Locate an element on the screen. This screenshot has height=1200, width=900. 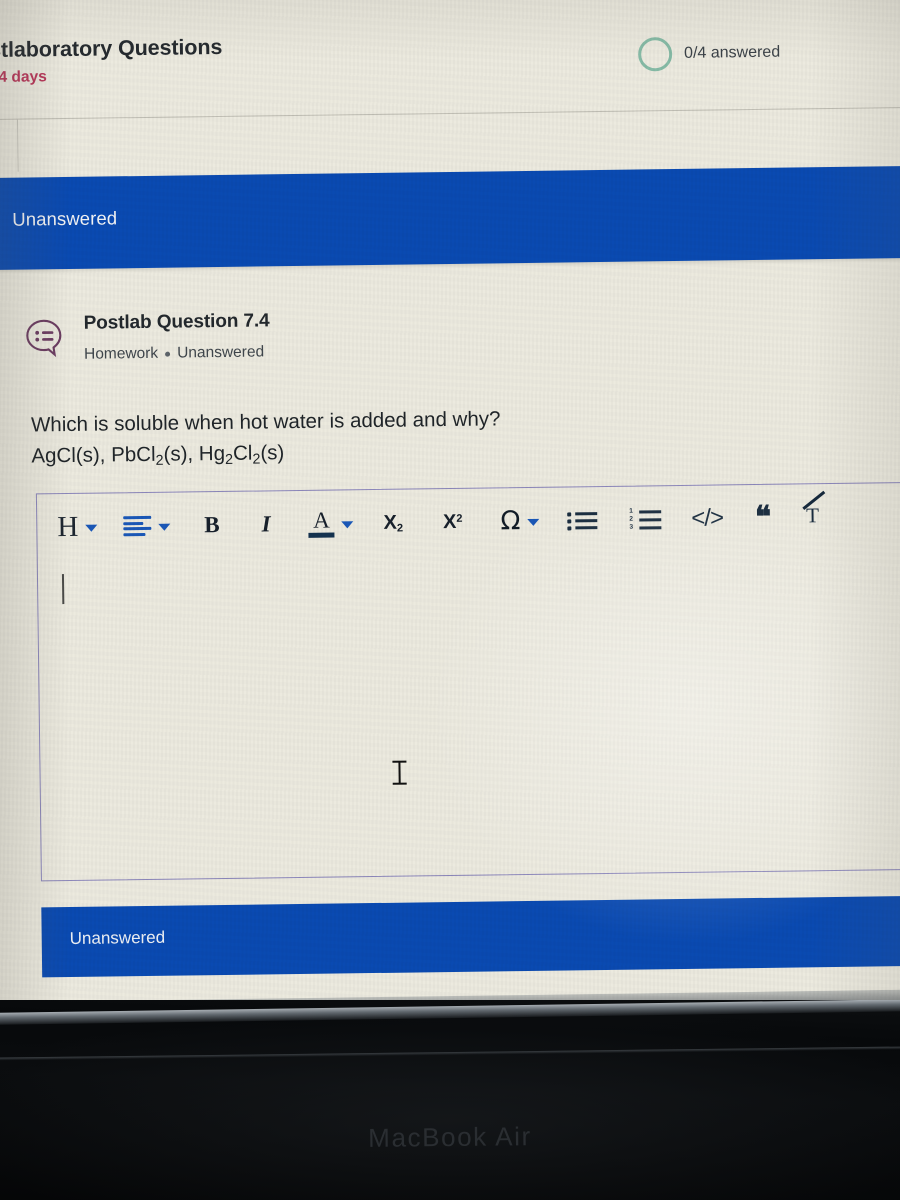
code-icon: </> is located at coordinates (707, 518).